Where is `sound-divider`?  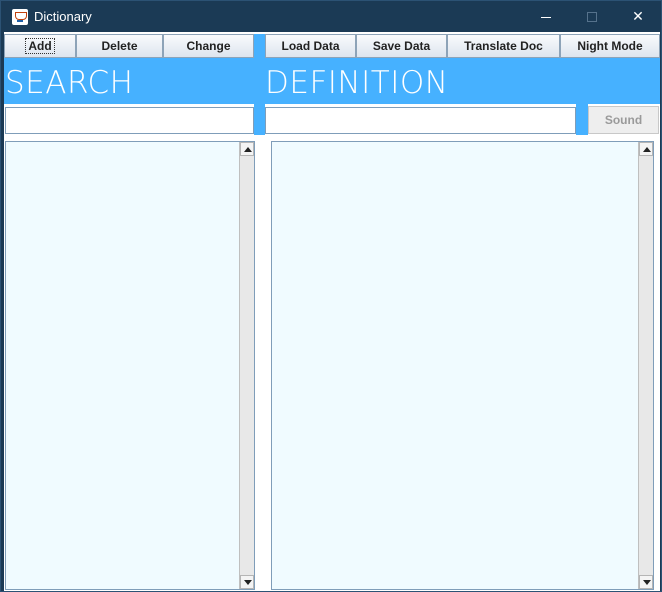 sound-divider is located at coordinates (582, 119).